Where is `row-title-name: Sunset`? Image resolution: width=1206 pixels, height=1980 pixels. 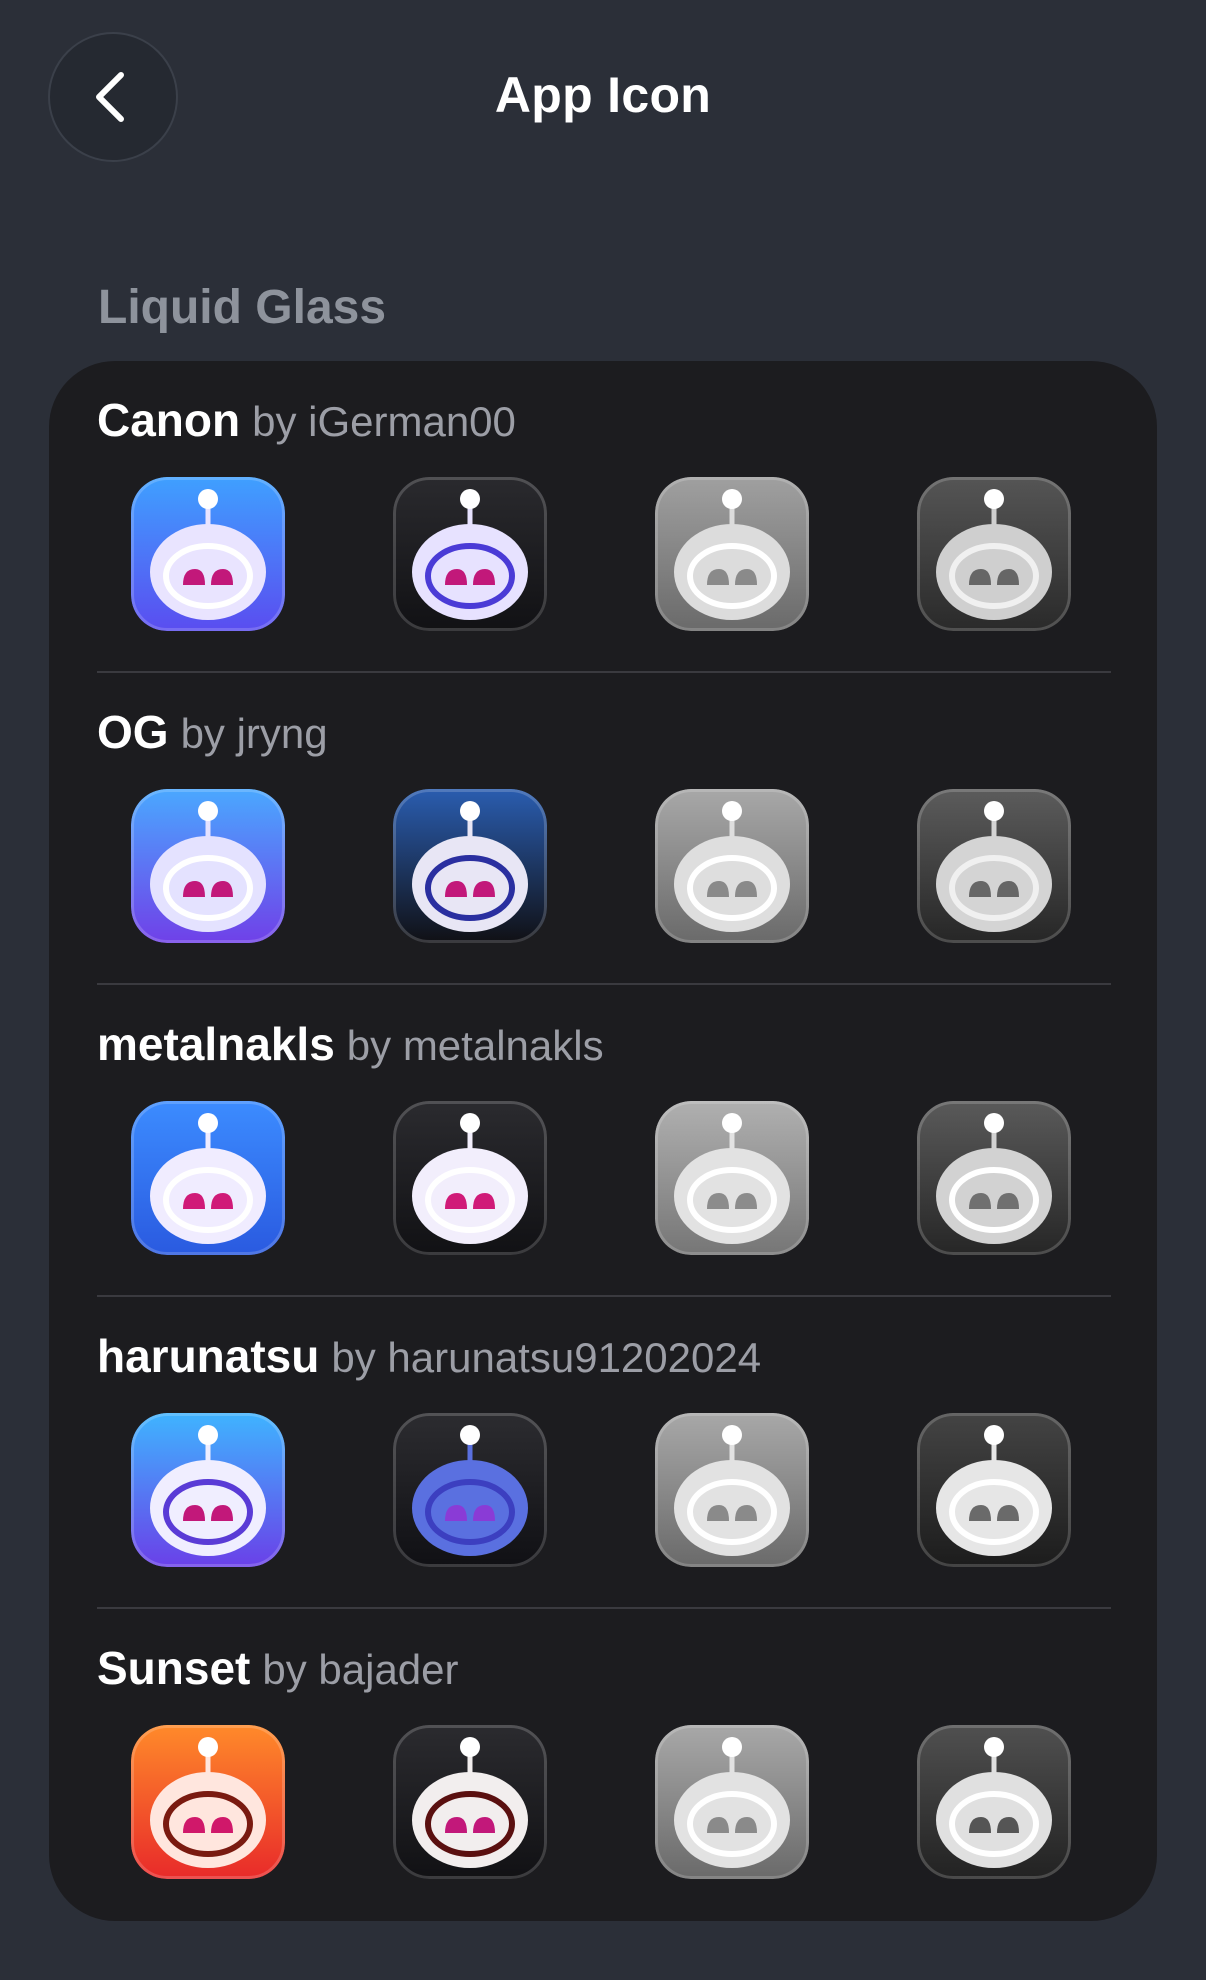 row-title-name: Sunset is located at coordinates (174, 1668).